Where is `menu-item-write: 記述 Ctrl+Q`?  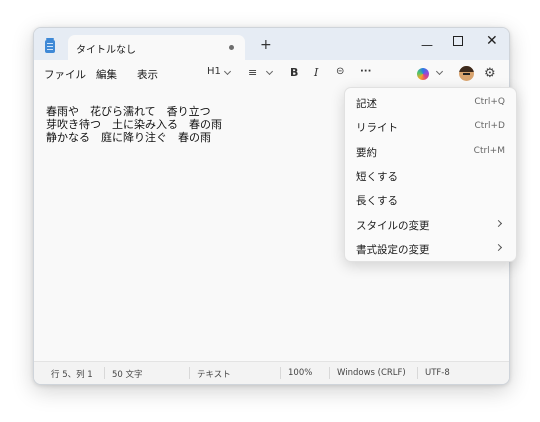
menu-item-write: 記述 Ctrl+Q is located at coordinates (430, 102).